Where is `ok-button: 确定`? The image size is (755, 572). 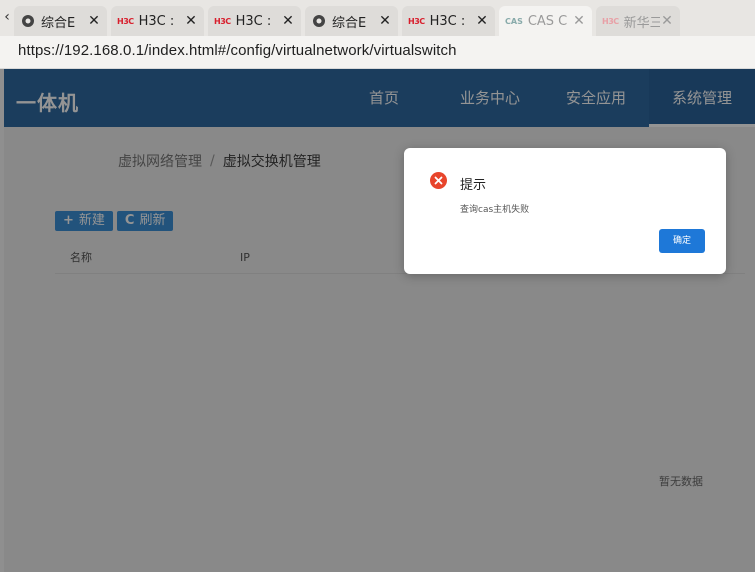
ok-button: 确定 is located at coordinates (682, 241).